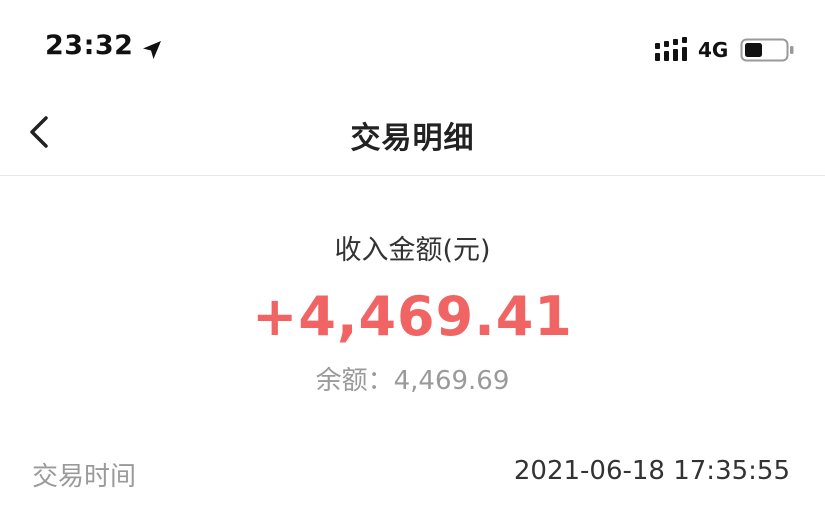 Image resolution: width=825 pixels, height=515 pixels. What do you see at coordinates (451, 381) in the screenshot?
I see `balance-value: 4,469.69` at bounding box center [451, 381].